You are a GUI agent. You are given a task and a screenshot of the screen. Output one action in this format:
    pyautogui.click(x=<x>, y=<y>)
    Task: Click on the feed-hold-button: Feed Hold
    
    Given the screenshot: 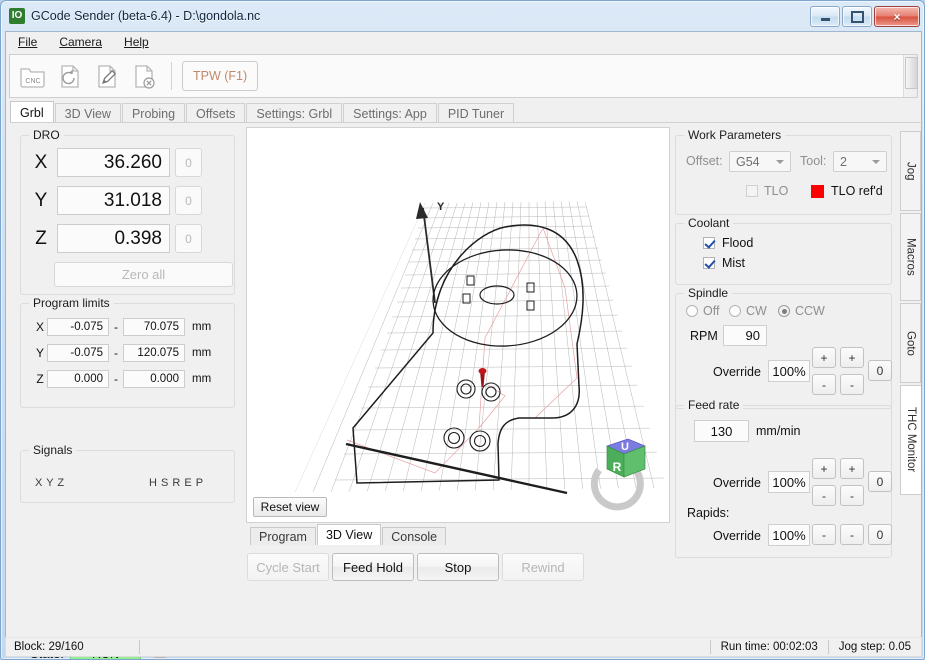 What is the action you would take?
    pyautogui.click(x=373, y=567)
    